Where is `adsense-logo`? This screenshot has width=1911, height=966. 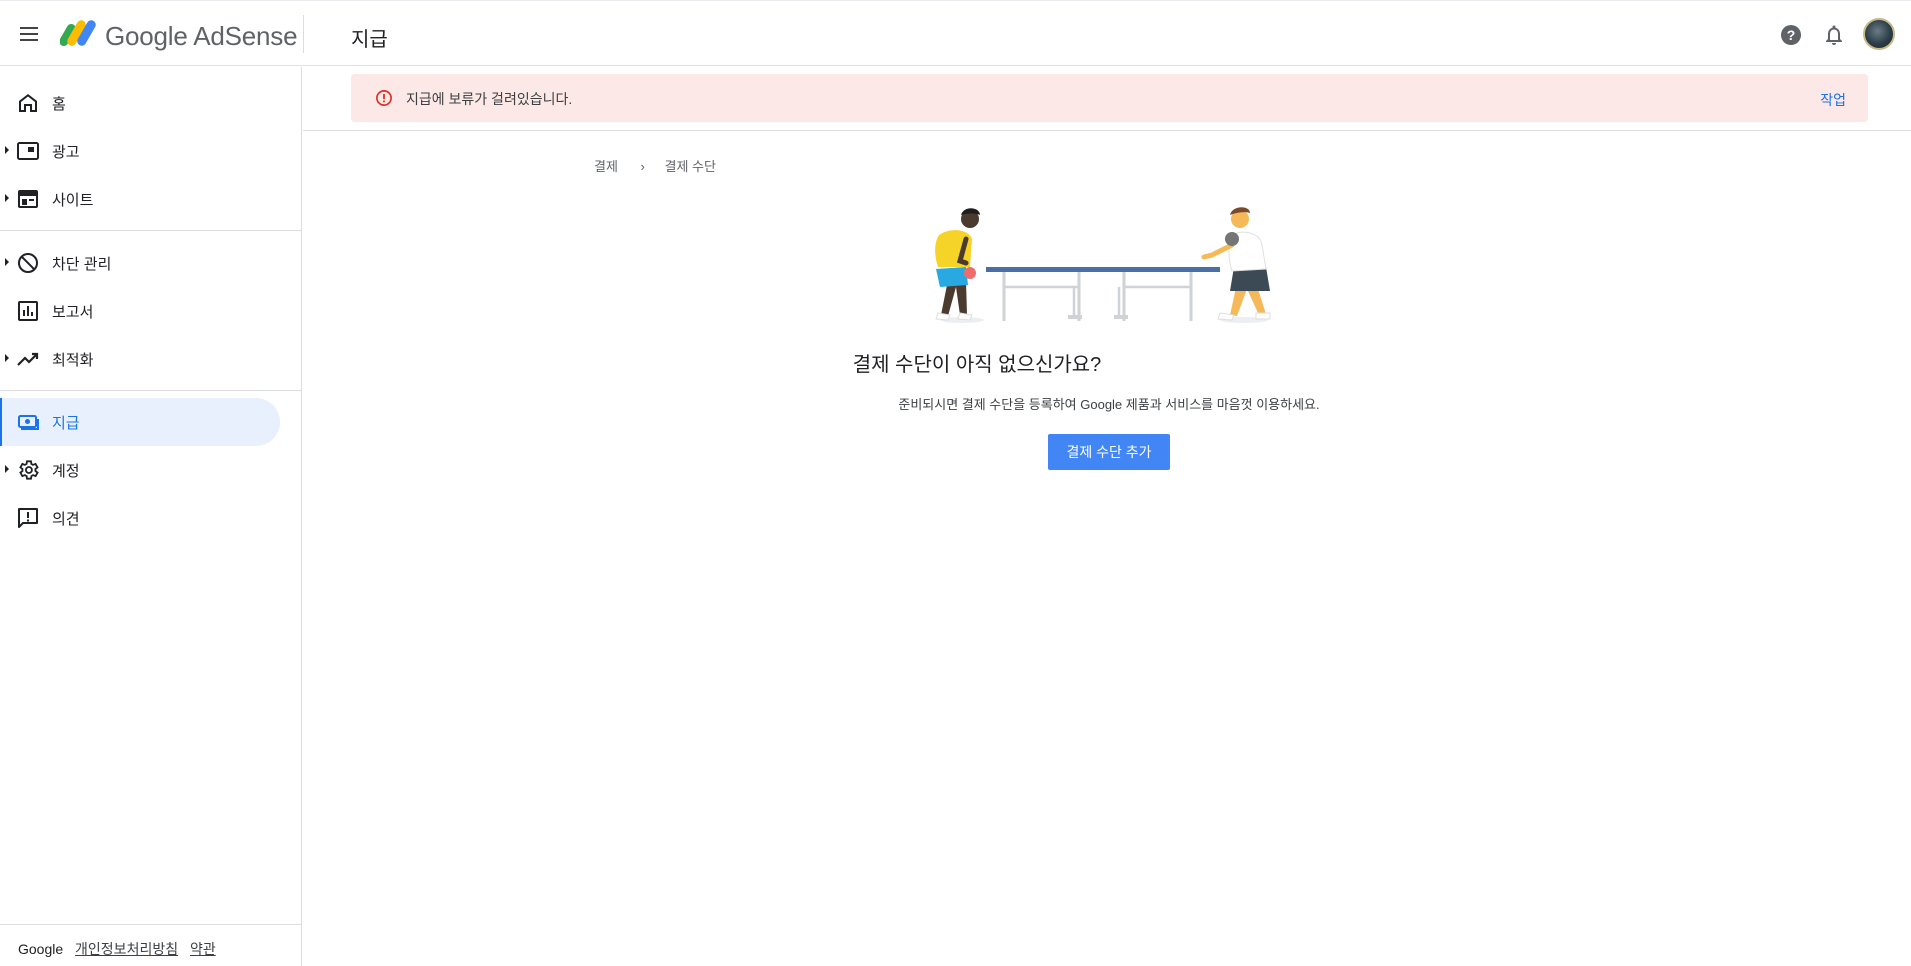 adsense-logo is located at coordinates (78, 33).